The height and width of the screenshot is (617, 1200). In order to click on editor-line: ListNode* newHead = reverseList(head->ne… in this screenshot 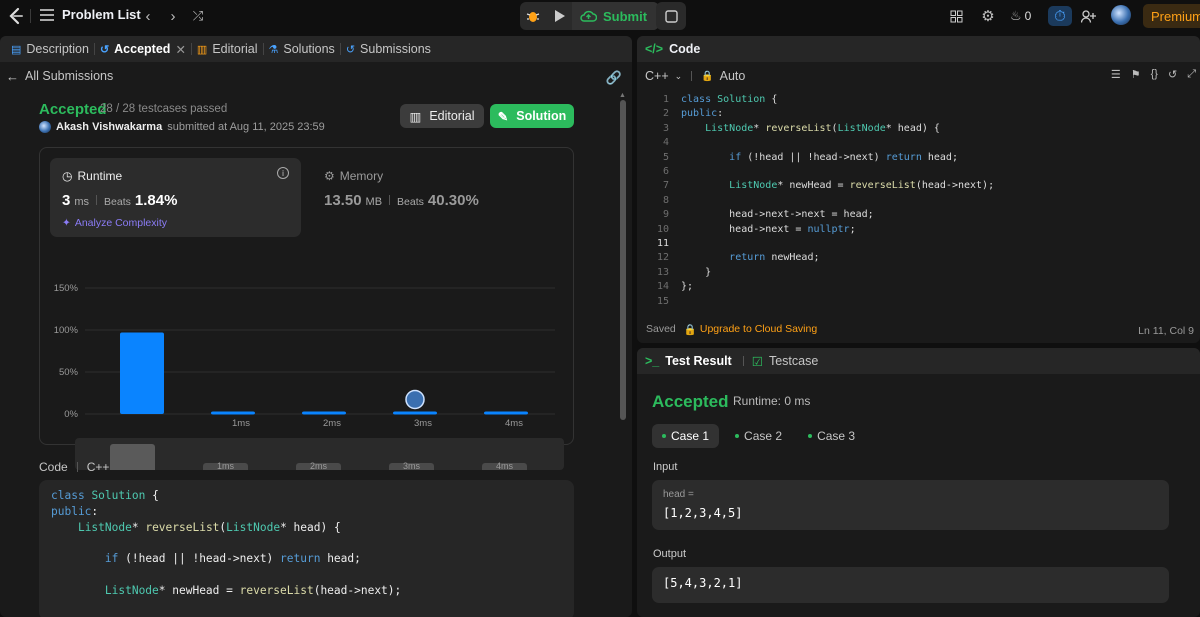, I will do `click(837, 185)`.